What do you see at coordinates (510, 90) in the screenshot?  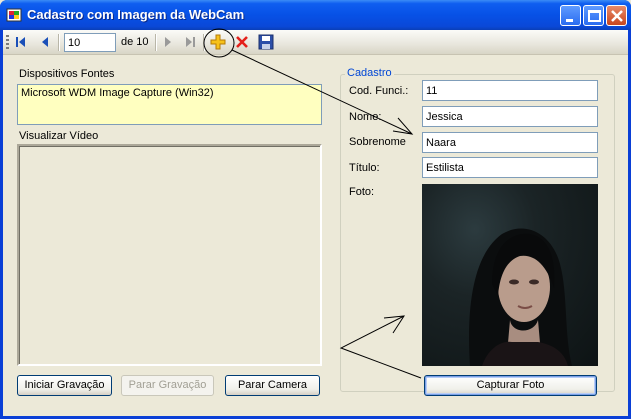 I see `code-field` at bounding box center [510, 90].